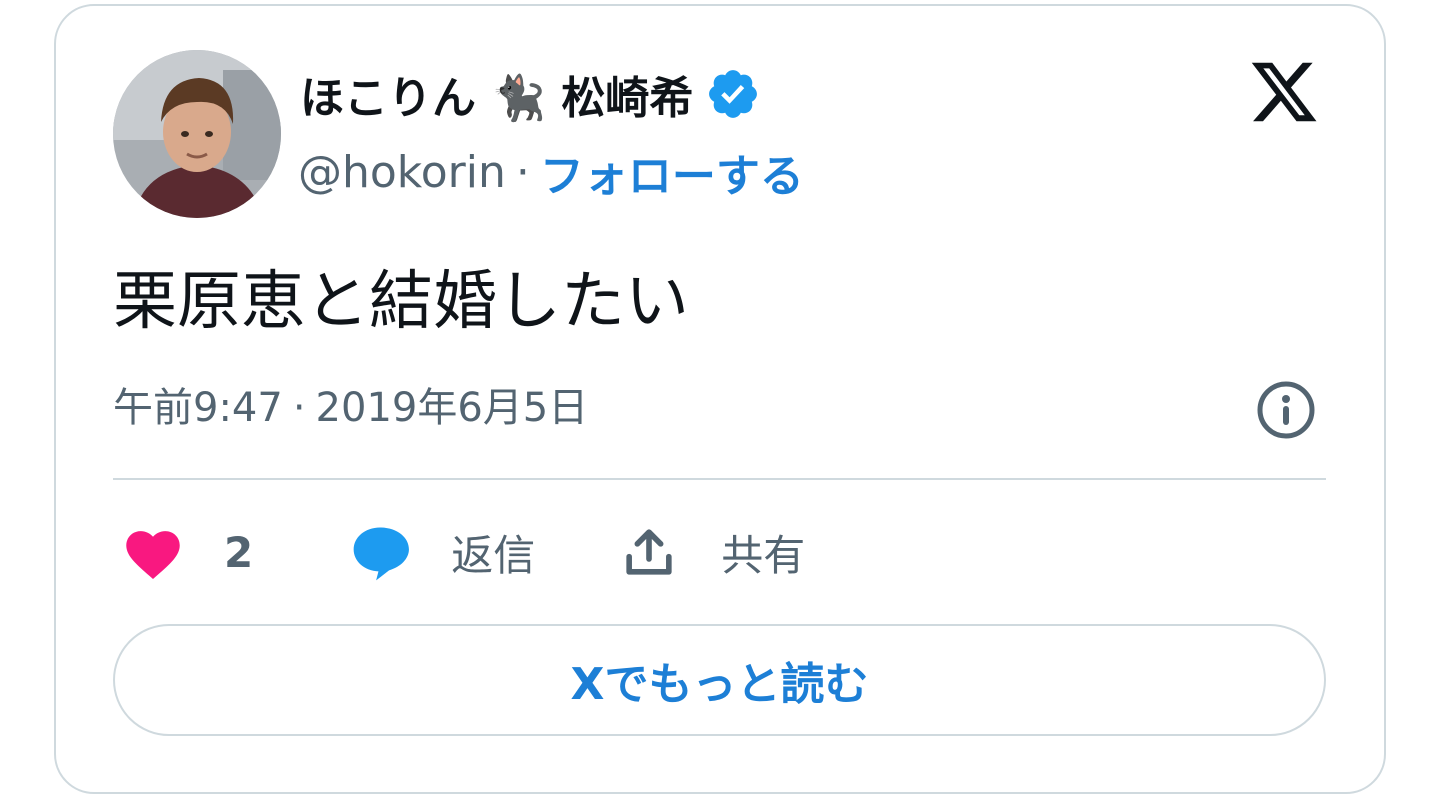  I want to click on verified-badge-icon, so click(733, 94).